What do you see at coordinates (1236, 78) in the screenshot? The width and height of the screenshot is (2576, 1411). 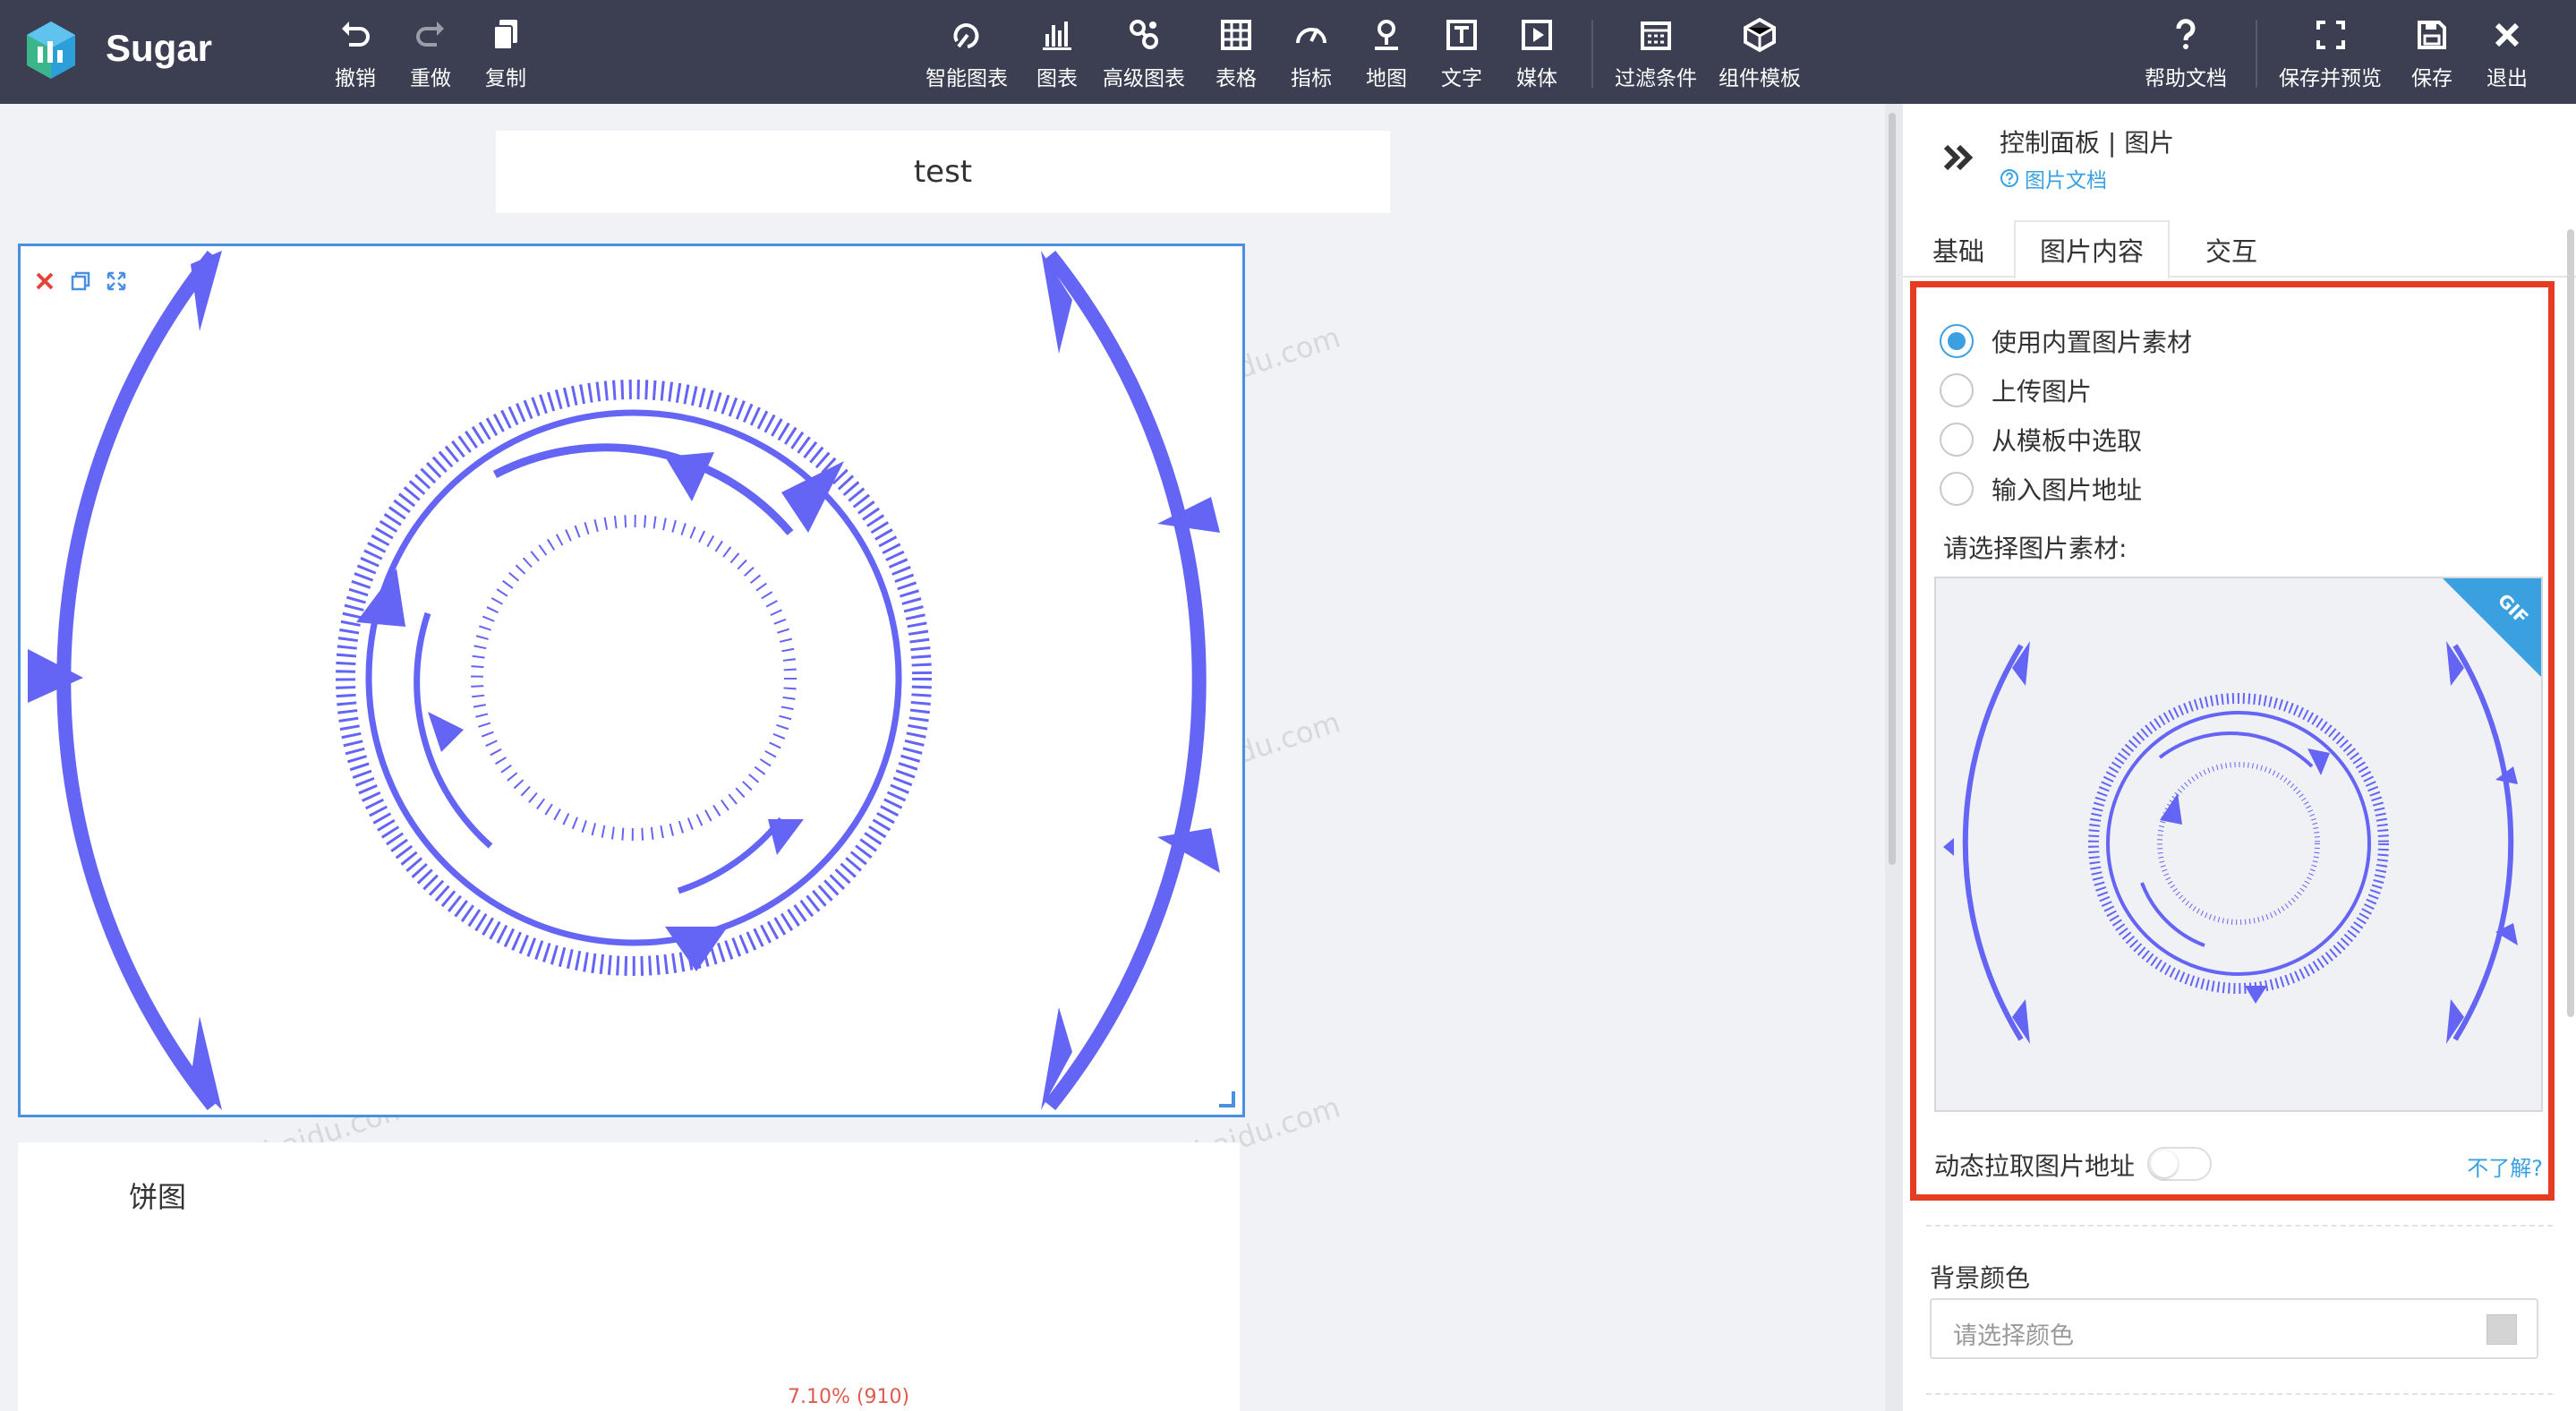 I see `table-label: 表格` at bounding box center [1236, 78].